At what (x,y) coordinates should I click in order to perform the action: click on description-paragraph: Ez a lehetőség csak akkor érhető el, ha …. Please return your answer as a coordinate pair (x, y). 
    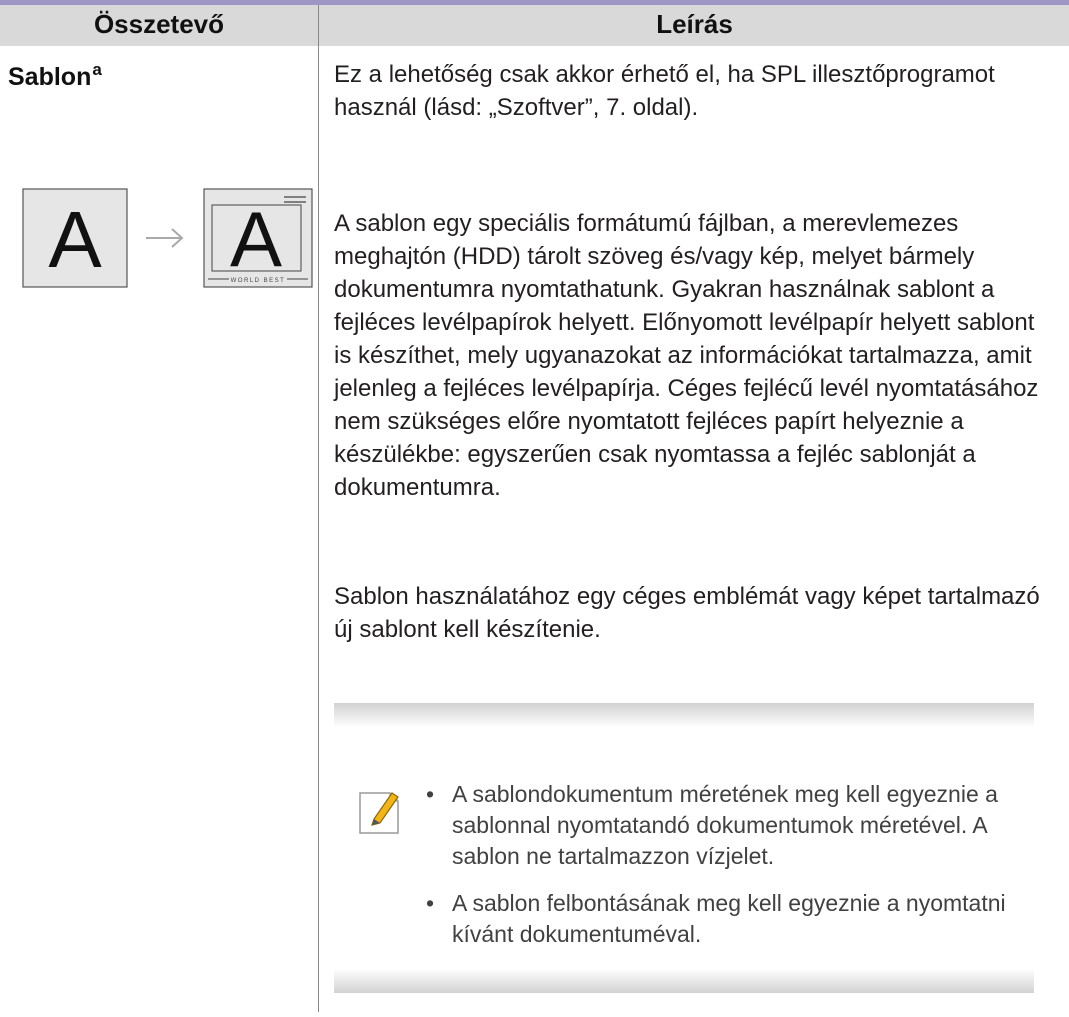
    Looking at the image, I should click on (664, 91).